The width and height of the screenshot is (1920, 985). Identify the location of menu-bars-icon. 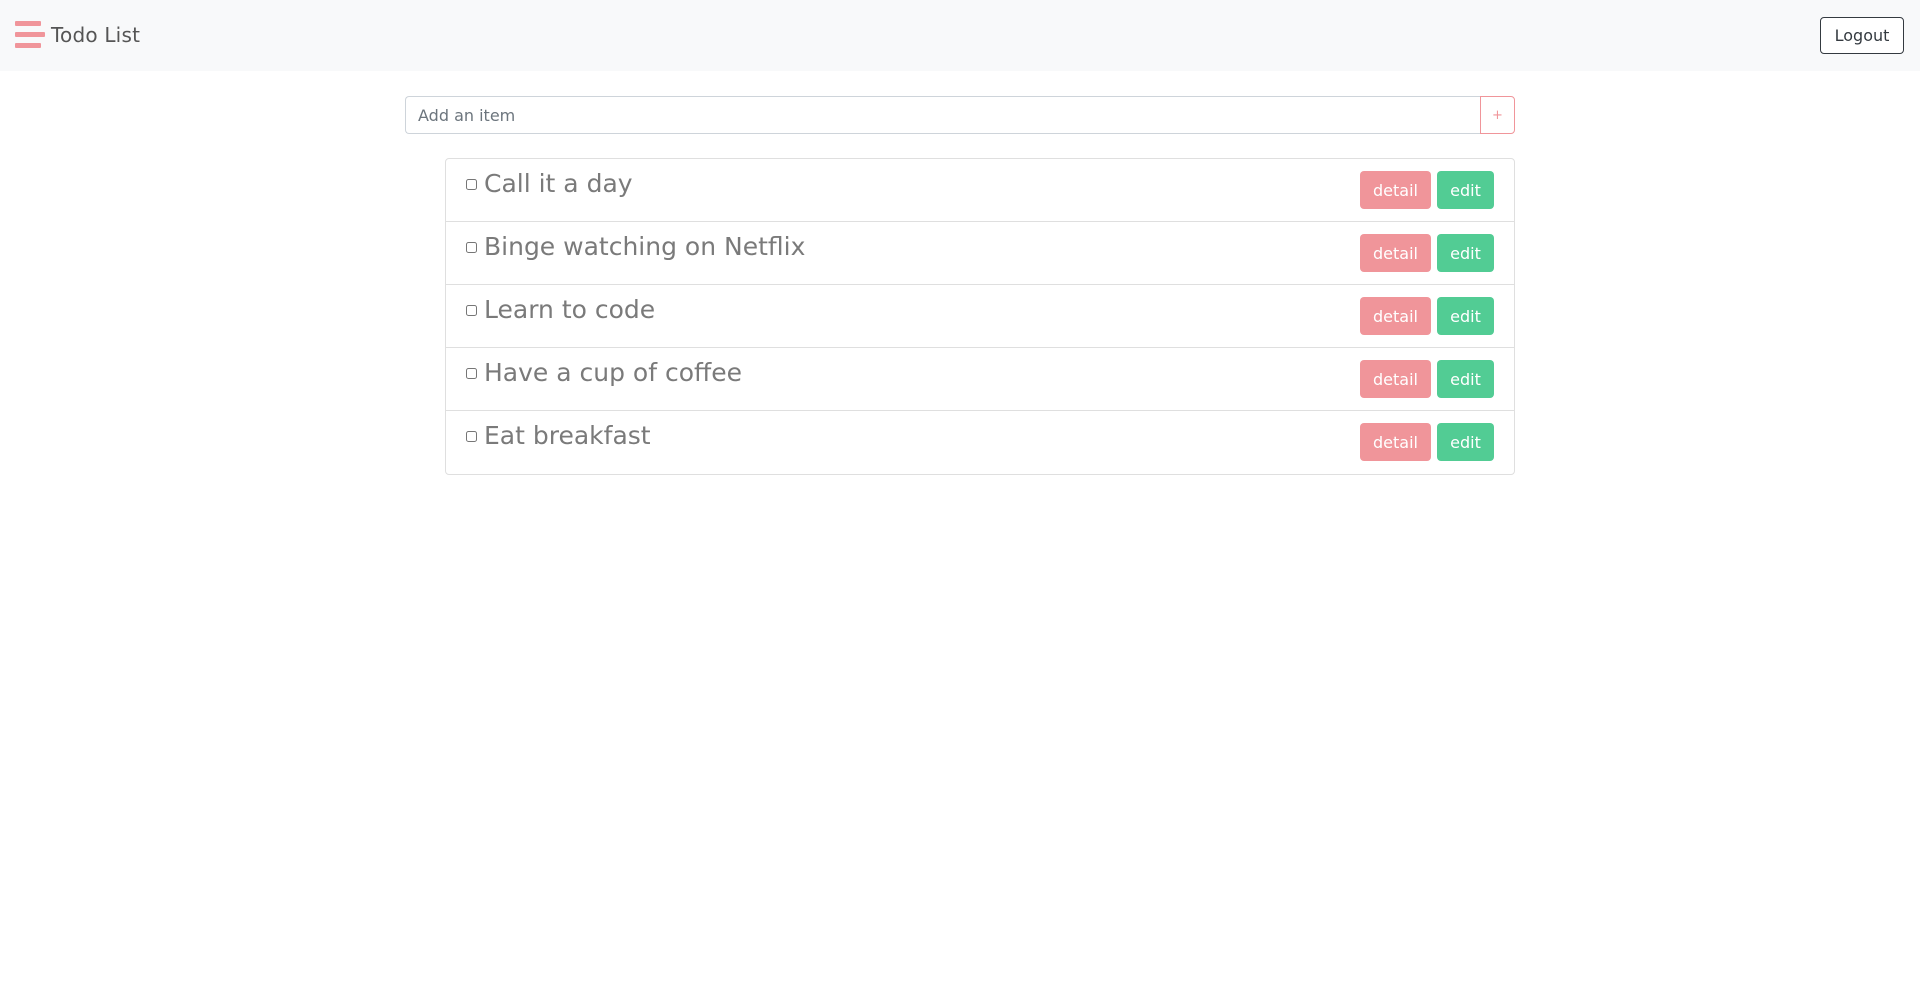
(30, 34).